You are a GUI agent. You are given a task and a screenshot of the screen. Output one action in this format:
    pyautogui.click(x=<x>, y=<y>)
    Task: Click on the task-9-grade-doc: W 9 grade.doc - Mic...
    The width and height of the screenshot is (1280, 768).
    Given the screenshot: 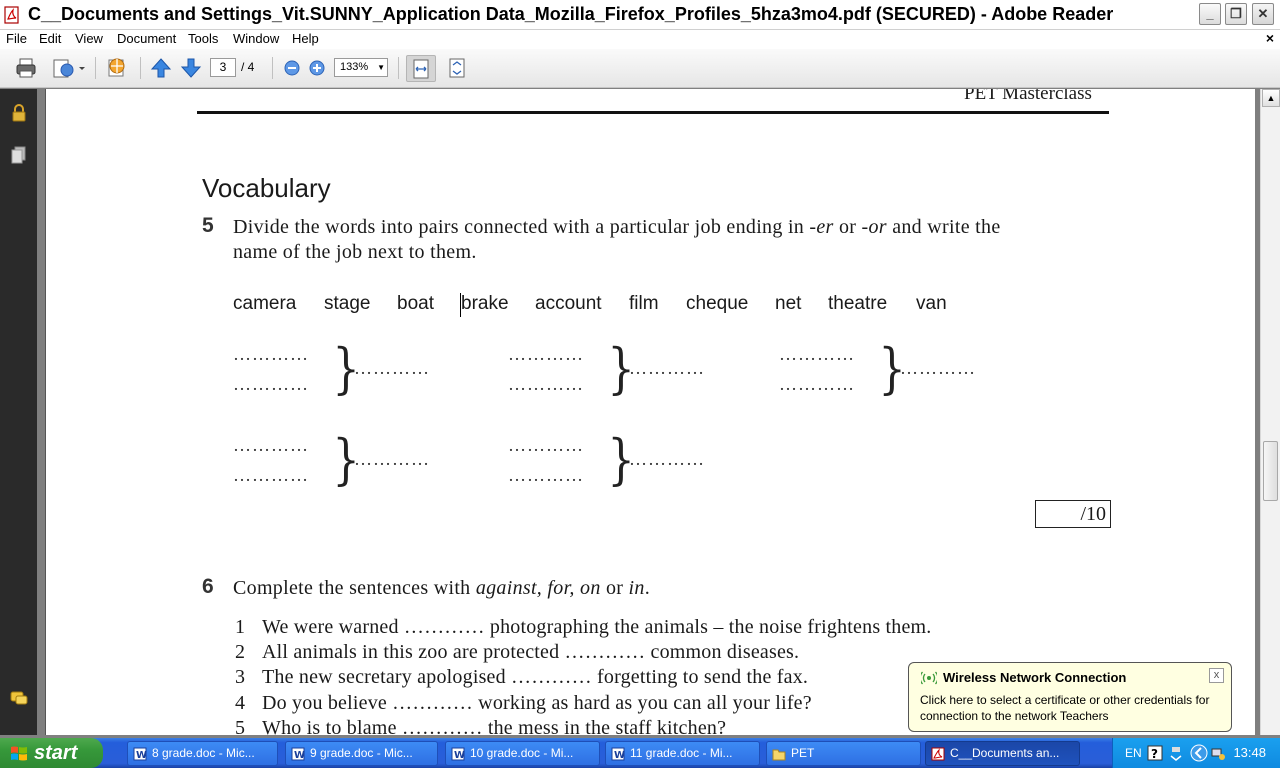 What is the action you would take?
    pyautogui.click(x=361, y=753)
    